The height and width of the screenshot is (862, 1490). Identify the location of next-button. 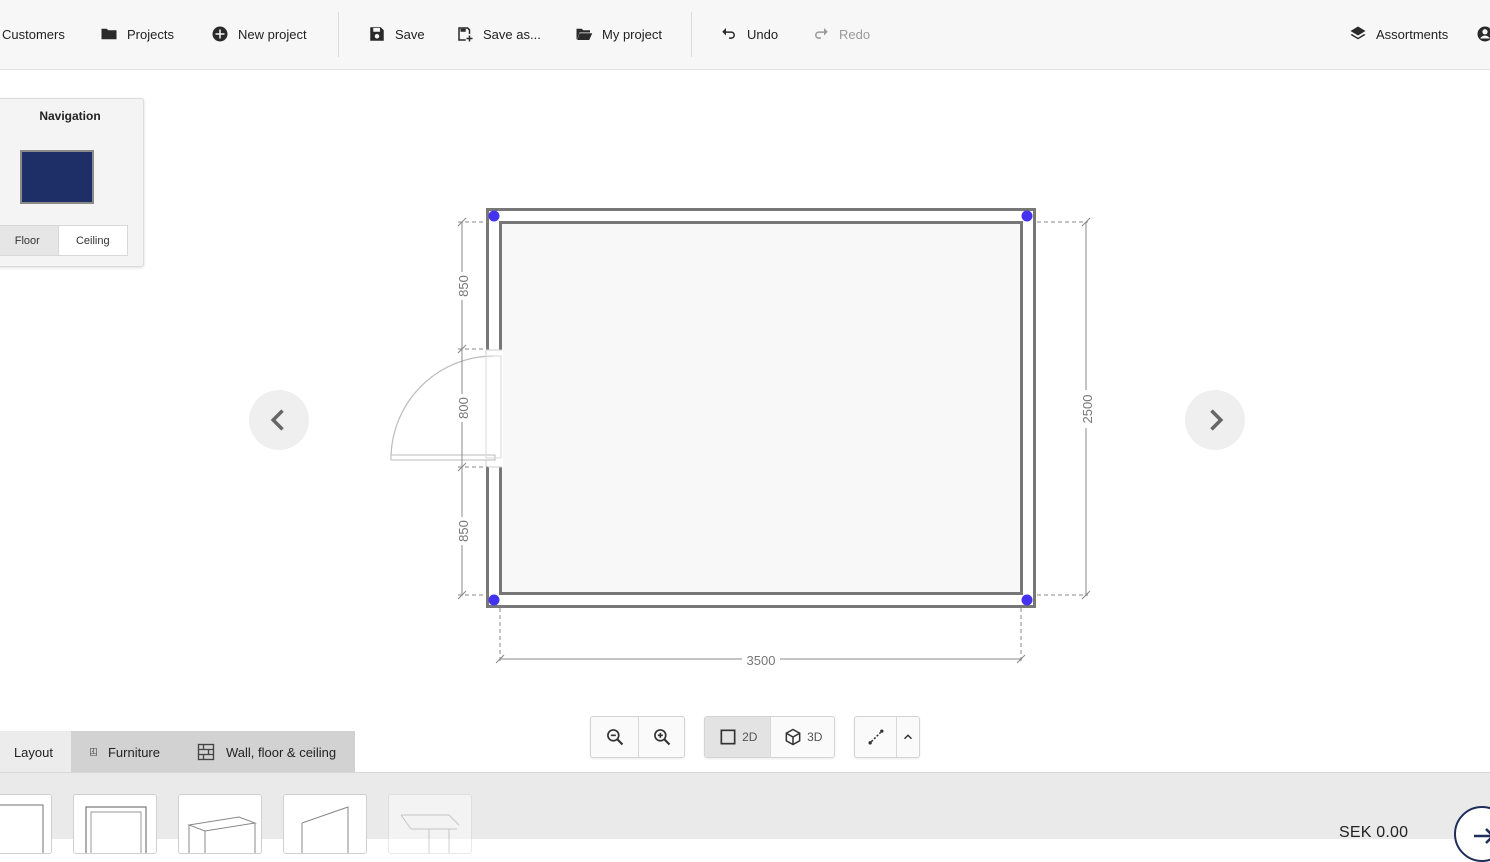
(1215, 420).